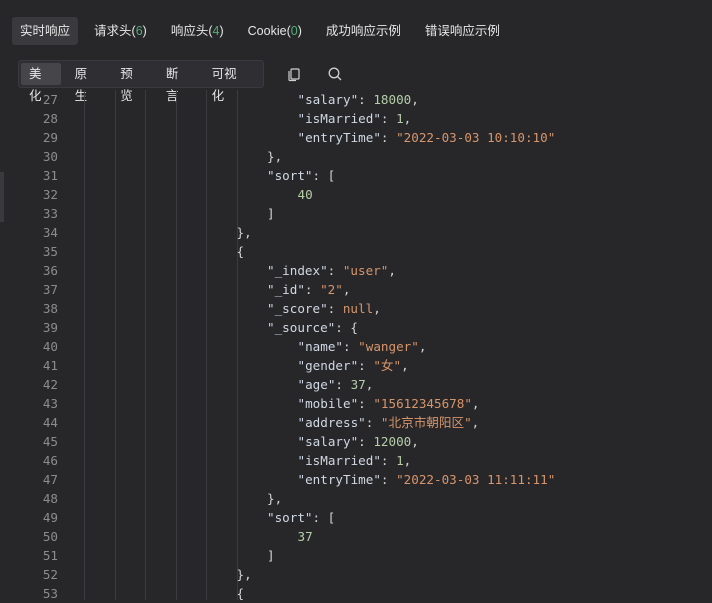 The width and height of the screenshot is (712, 603). I want to click on view-mode-toolbar: 美化 原生 预览 断言 可视化, so click(141, 81).